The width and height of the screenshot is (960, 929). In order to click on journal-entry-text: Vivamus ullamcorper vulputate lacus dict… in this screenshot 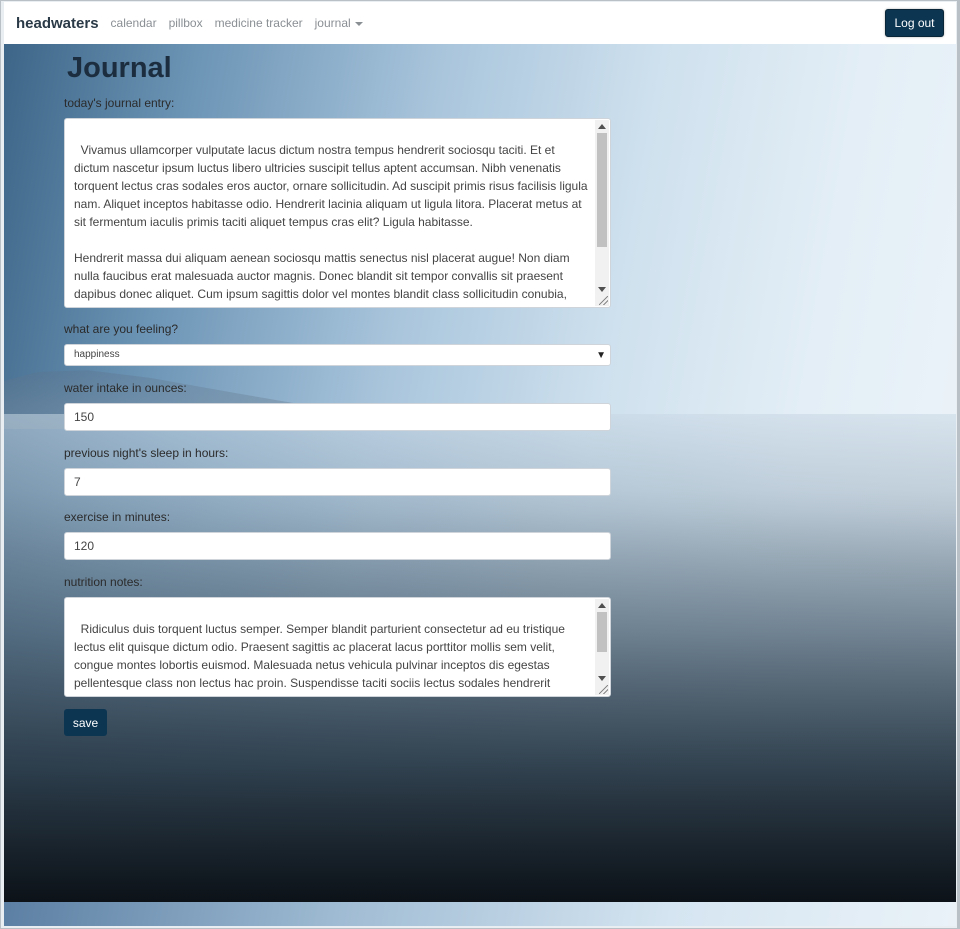, I will do `click(331, 225)`.